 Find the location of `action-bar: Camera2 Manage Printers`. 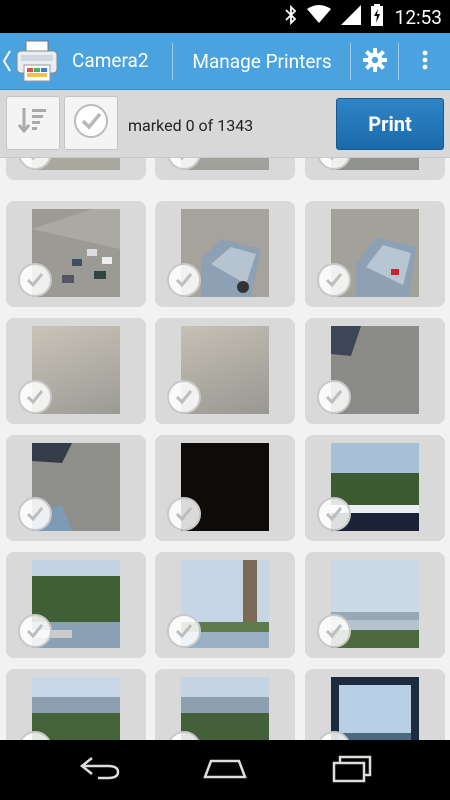

action-bar: Camera2 Manage Printers is located at coordinates (225, 61).